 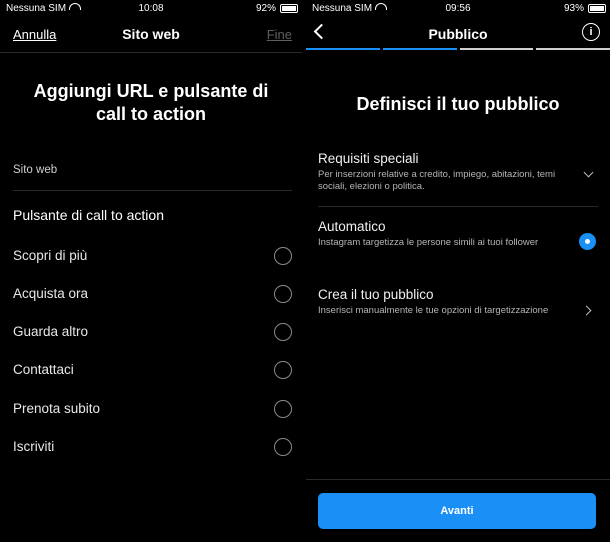 What do you see at coordinates (458, 104) in the screenshot?
I see `screen-heading: Definisci il tuo pubblico` at bounding box center [458, 104].